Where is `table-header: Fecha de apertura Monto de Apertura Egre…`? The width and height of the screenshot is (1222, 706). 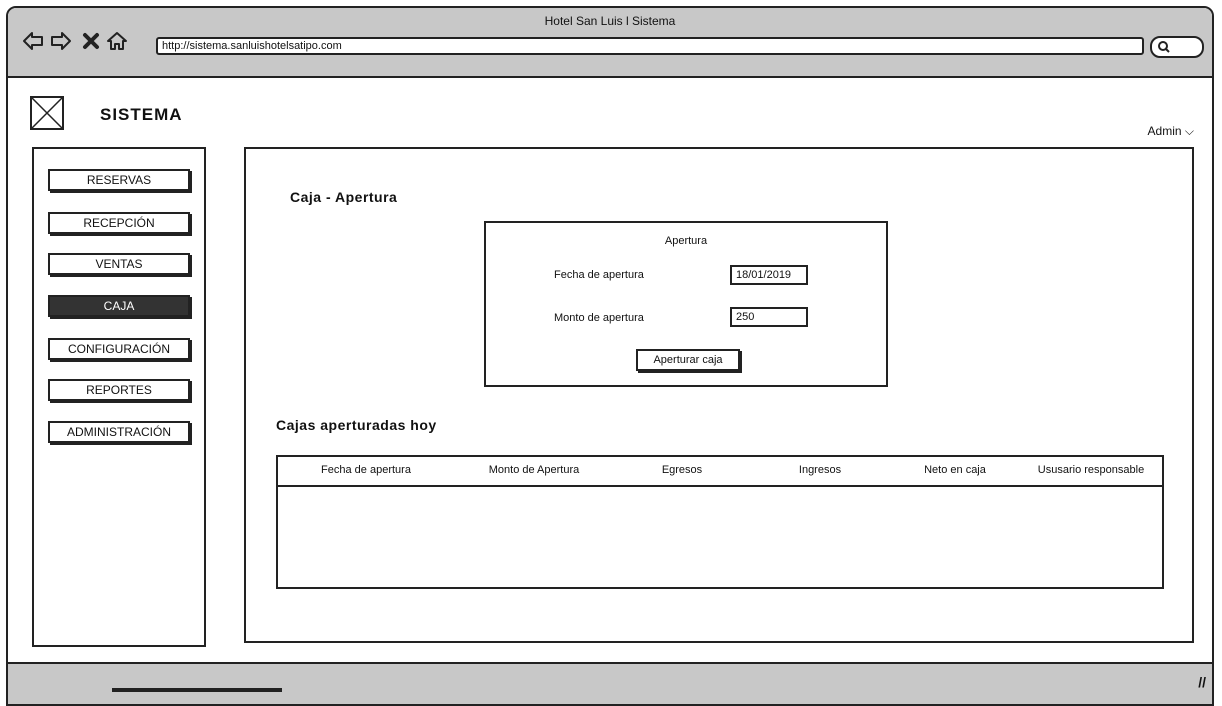 table-header: Fecha de apertura Monto de Apertura Egre… is located at coordinates (720, 472).